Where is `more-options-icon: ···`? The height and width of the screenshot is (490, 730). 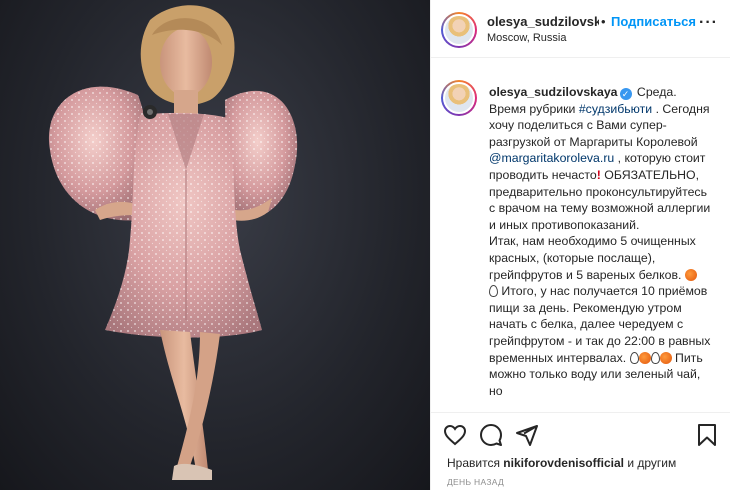
more-options-icon: ··· is located at coordinates (708, 23).